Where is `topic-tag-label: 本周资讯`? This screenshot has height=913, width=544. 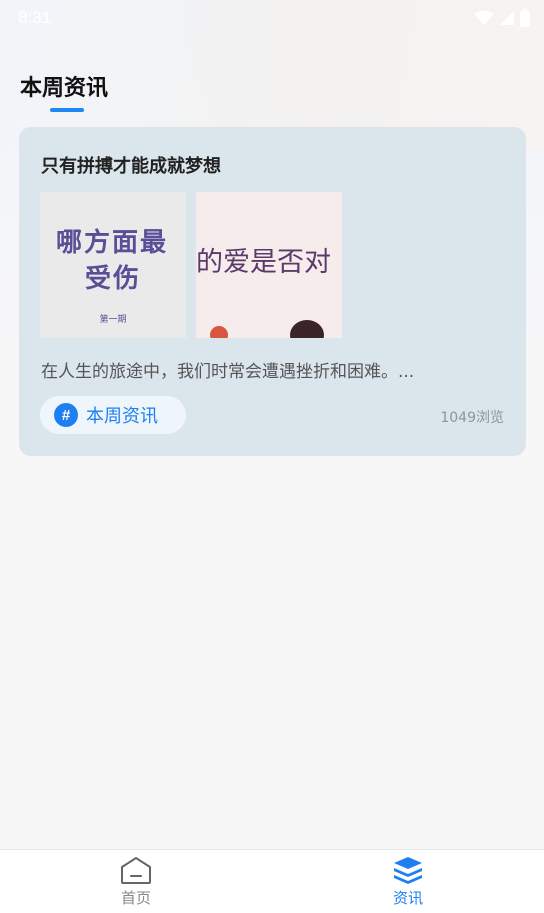 topic-tag-label: 本周资讯 is located at coordinates (122, 416).